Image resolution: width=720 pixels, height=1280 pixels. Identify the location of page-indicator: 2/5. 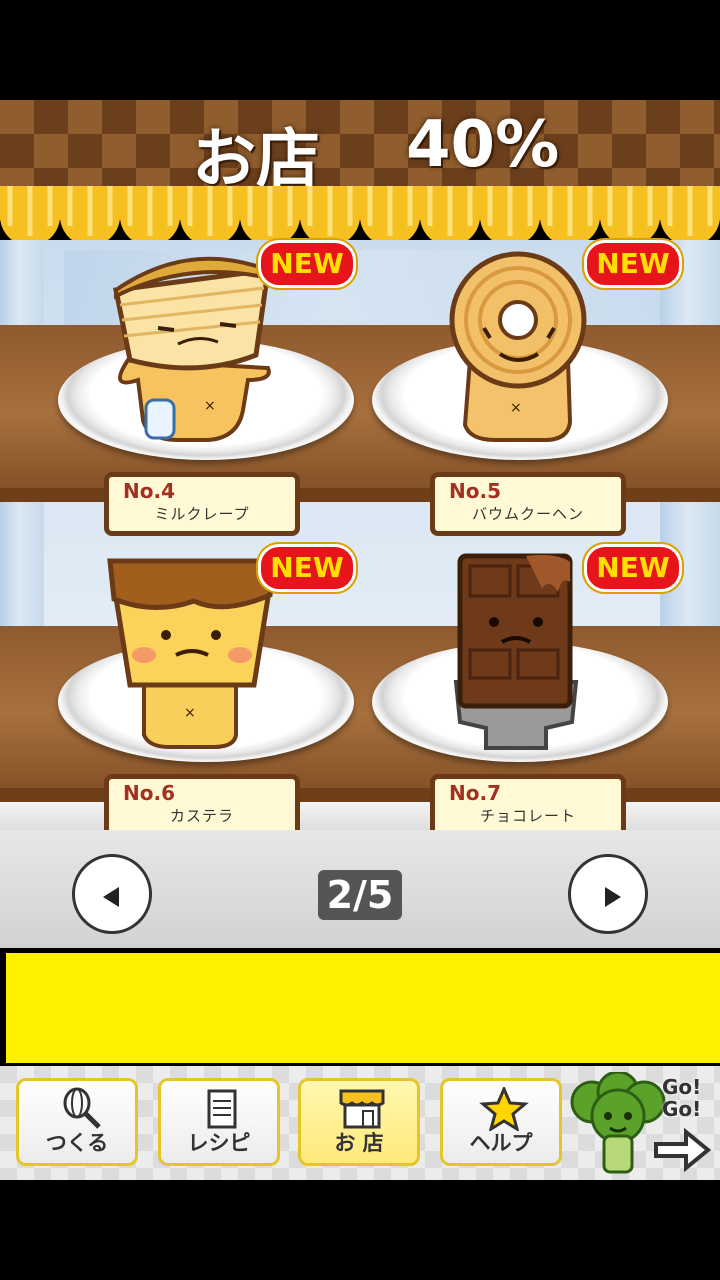
(360, 895).